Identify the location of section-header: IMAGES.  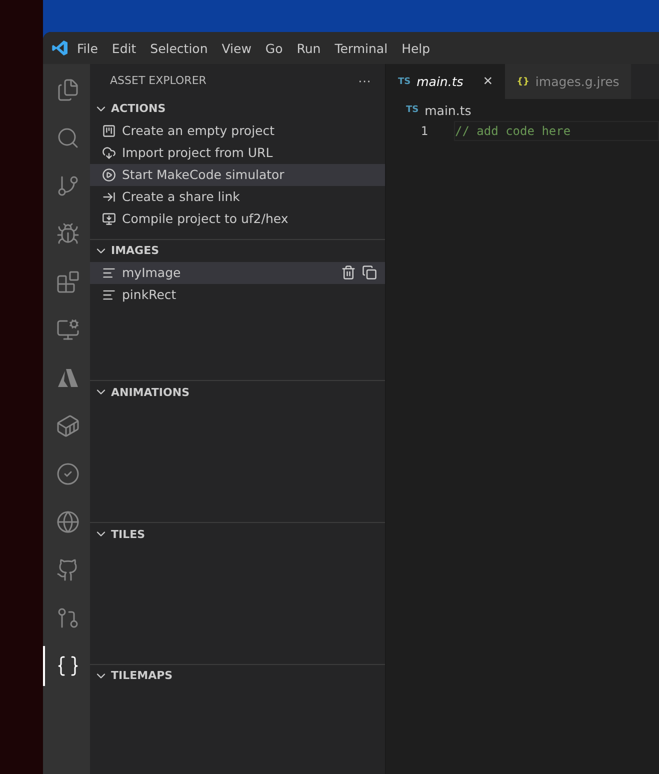
(237, 251).